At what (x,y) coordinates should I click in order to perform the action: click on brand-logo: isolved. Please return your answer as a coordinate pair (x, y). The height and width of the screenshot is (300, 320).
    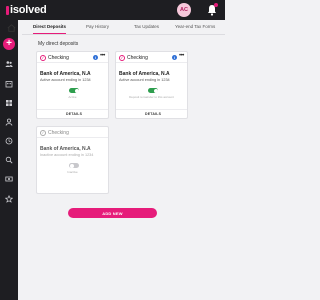
    Looking at the image, I should click on (26, 10).